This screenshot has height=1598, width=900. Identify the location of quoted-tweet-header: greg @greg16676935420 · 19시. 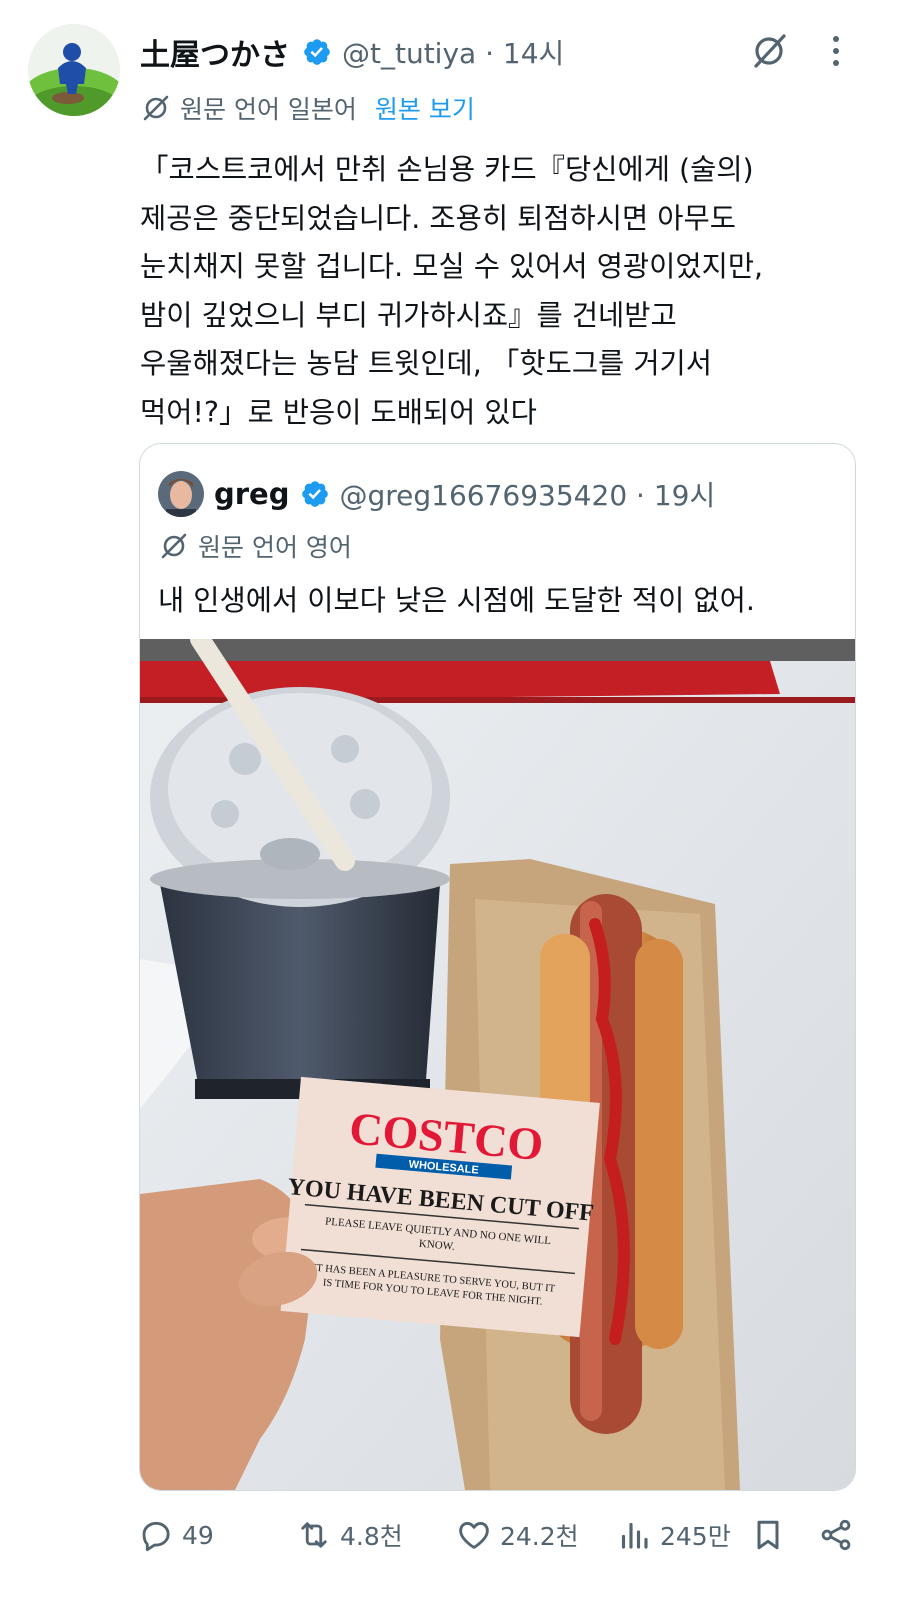
(436, 494).